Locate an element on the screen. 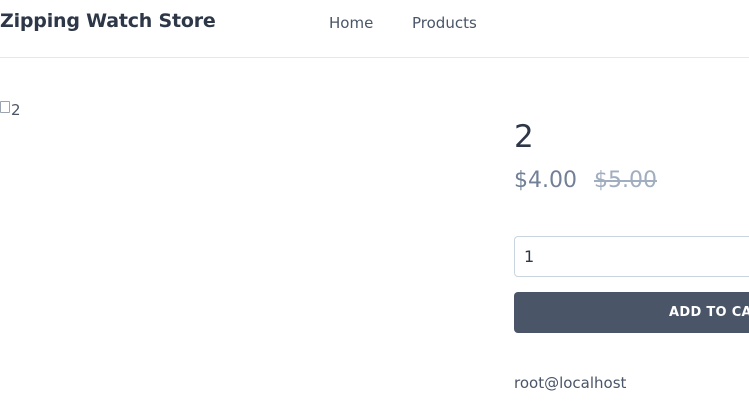 This screenshot has height=418, width=749. contact-email: root@localhost is located at coordinates (570, 383).